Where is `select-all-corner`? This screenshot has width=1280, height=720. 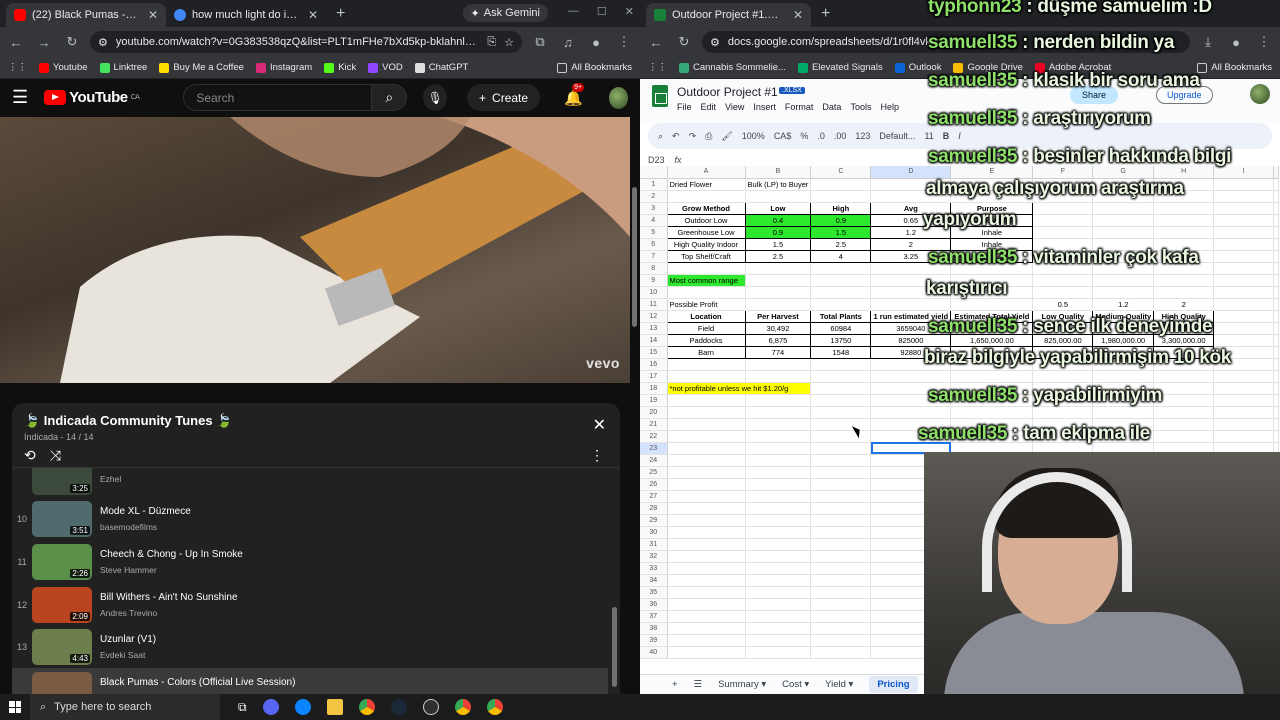 select-all-corner is located at coordinates (654, 172).